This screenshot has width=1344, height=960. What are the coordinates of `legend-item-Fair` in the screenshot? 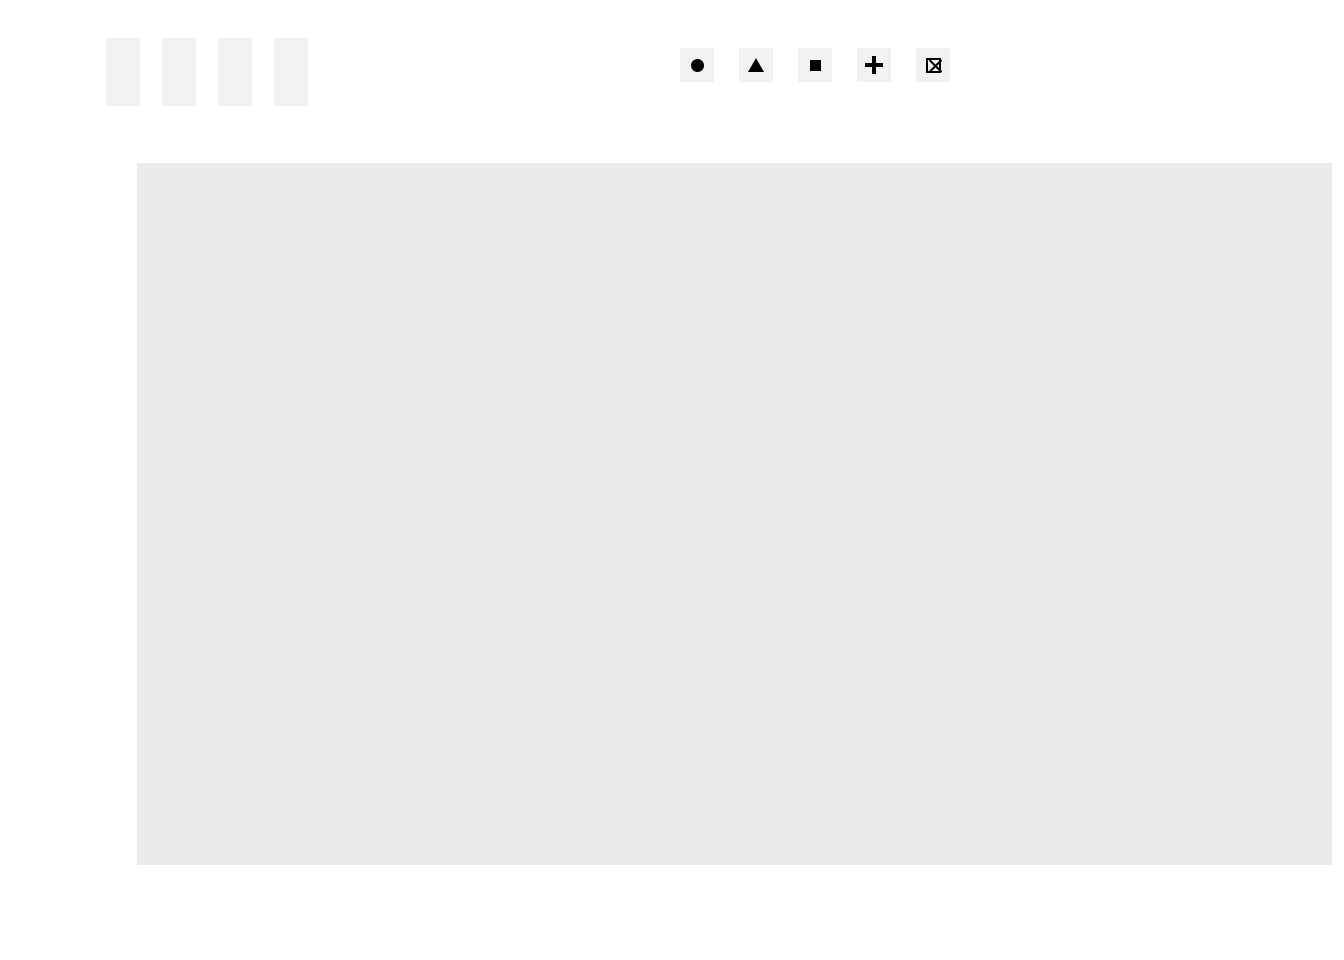 It's located at (709, 65).